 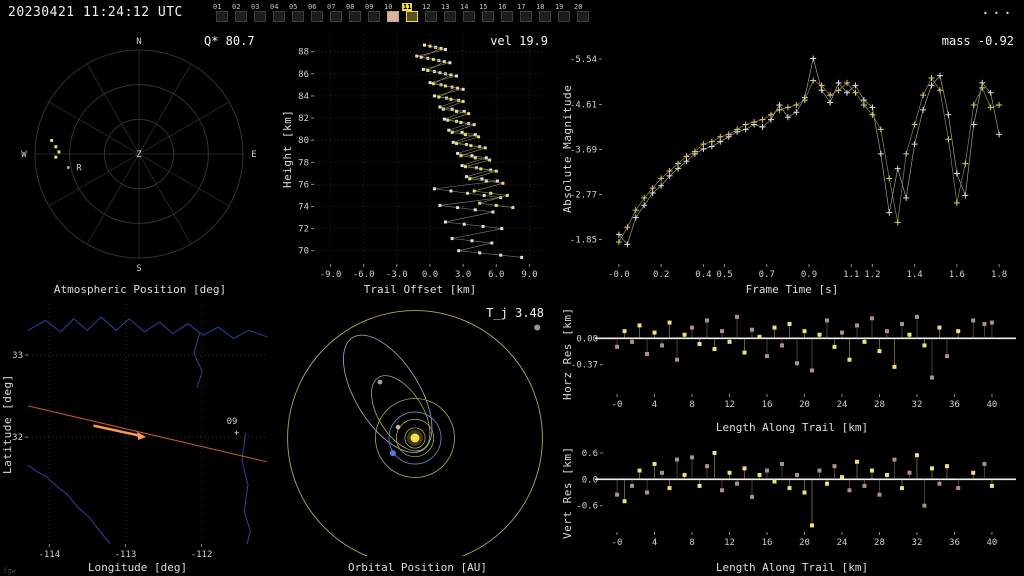 I want to click on svg-text: -0, so click(x=617, y=543).